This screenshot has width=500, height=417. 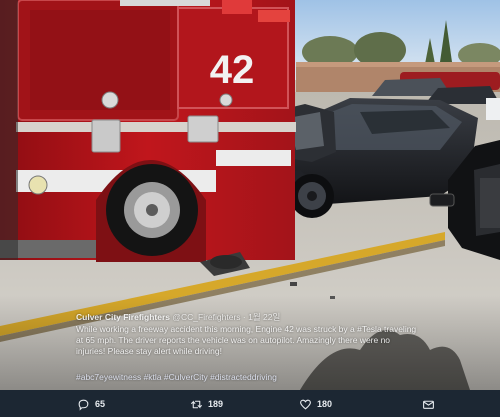 What do you see at coordinates (428, 404) in the screenshot?
I see `direct-message-icon` at bounding box center [428, 404].